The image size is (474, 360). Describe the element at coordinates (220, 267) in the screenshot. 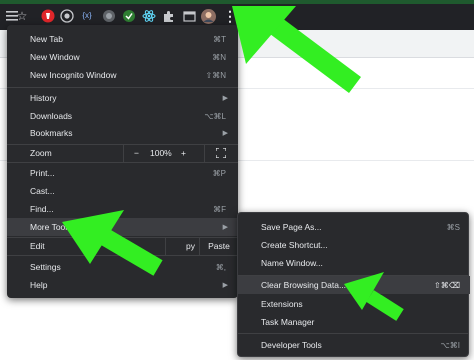

I see `menu-item-shortcut: ⌘,` at that location.